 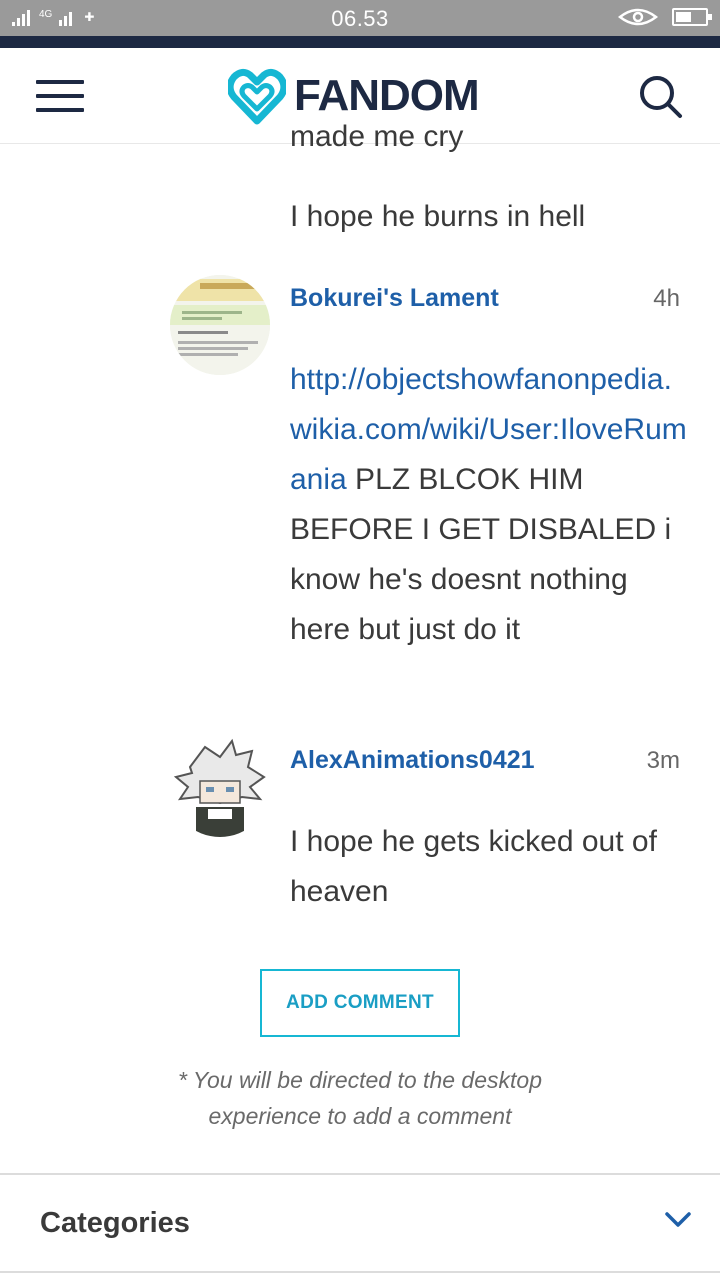 I want to click on chevron-down-icon, so click(x=678, y=1220).